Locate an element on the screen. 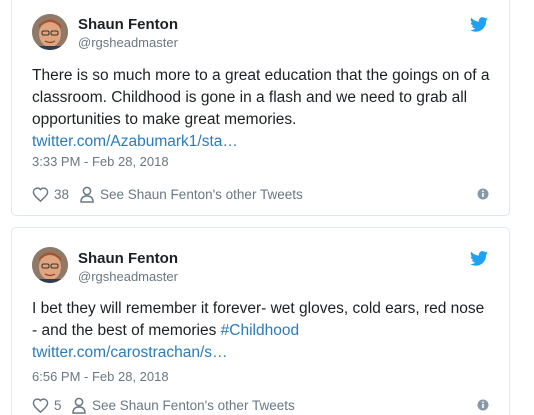 The image size is (534, 415). like-count: 5 is located at coordinates (58, 405).